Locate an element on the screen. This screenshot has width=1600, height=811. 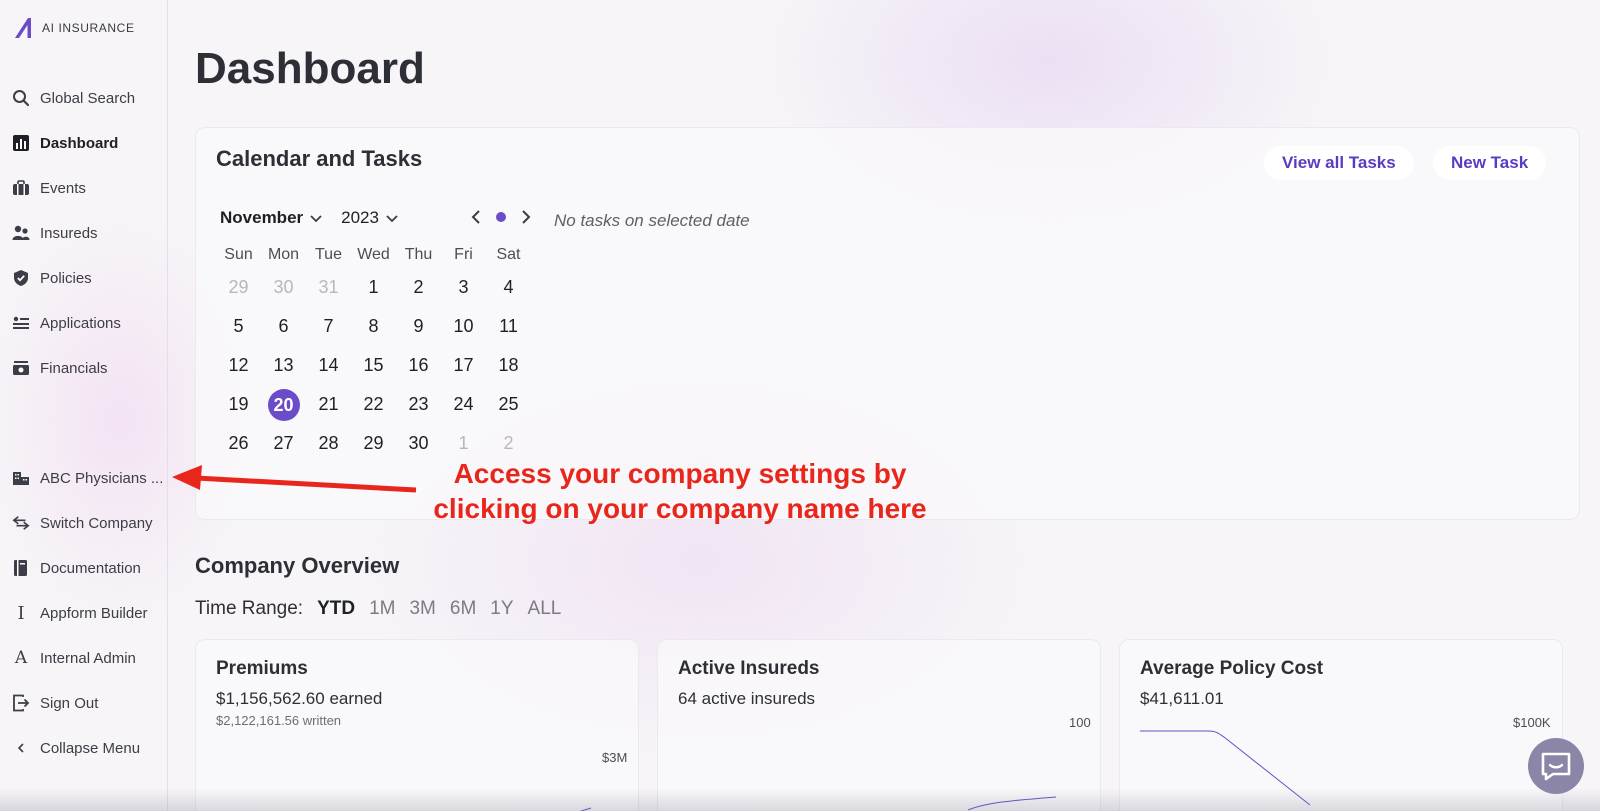
shield-icon is located at coordinates (21, 278).